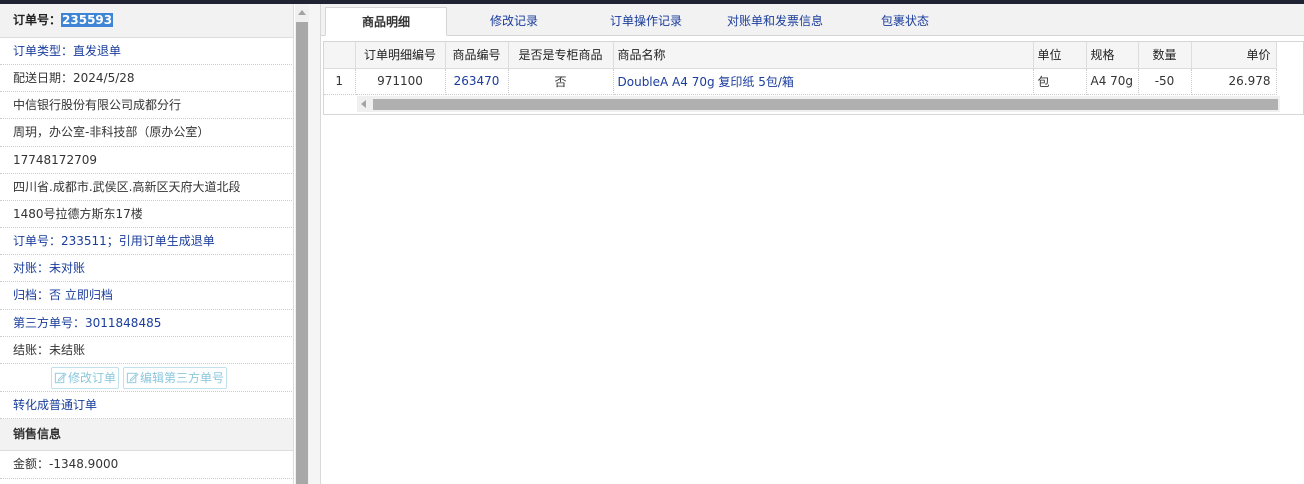 This screenshot has height=484, width=1304. Describe the element at coordinates (363, 104) in the screenshot. I see `scroll-left-arrow-icon` at that location.